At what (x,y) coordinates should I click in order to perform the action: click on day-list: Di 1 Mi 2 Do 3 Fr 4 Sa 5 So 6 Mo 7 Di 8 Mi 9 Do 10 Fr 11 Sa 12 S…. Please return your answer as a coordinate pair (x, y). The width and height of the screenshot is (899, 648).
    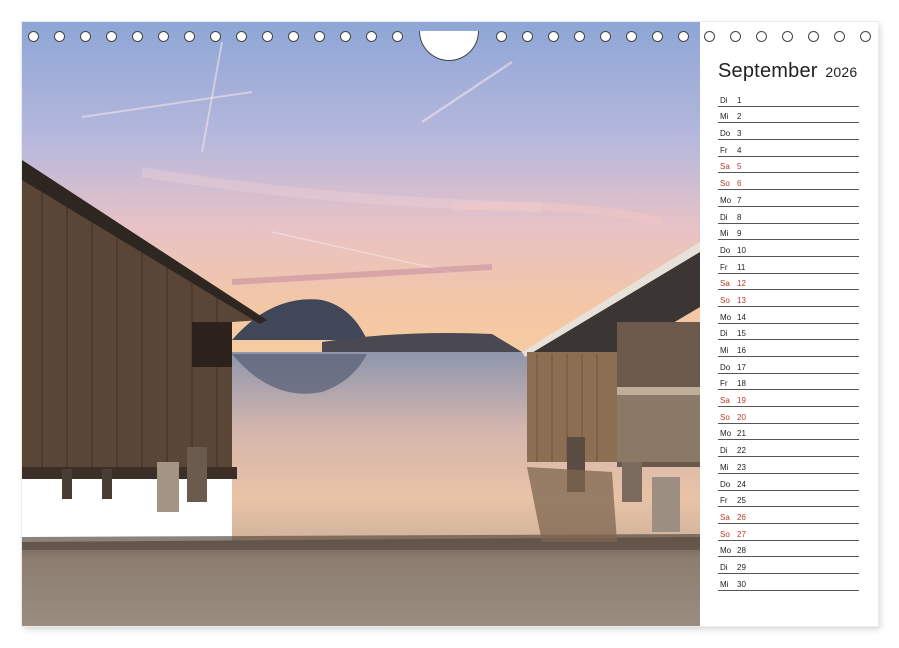
    Looking at the image, I should click on (788, 340).